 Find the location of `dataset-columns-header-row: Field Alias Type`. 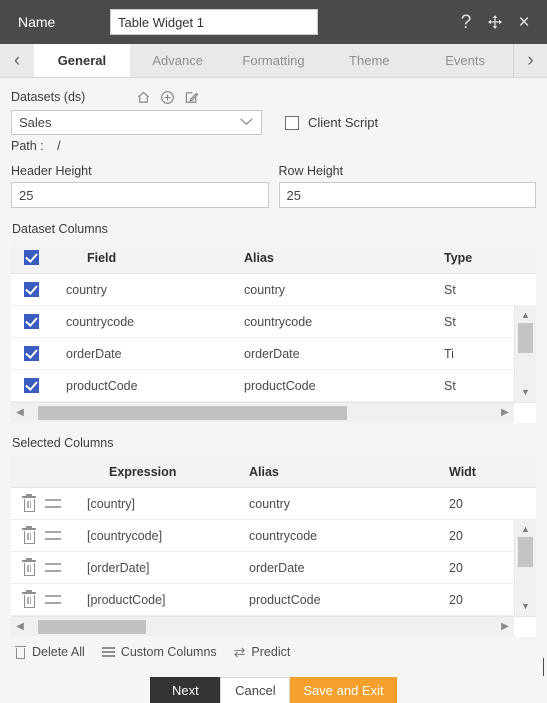

dataset-columns-header-row: Field Alias Type is located at coordinates (273, 258).